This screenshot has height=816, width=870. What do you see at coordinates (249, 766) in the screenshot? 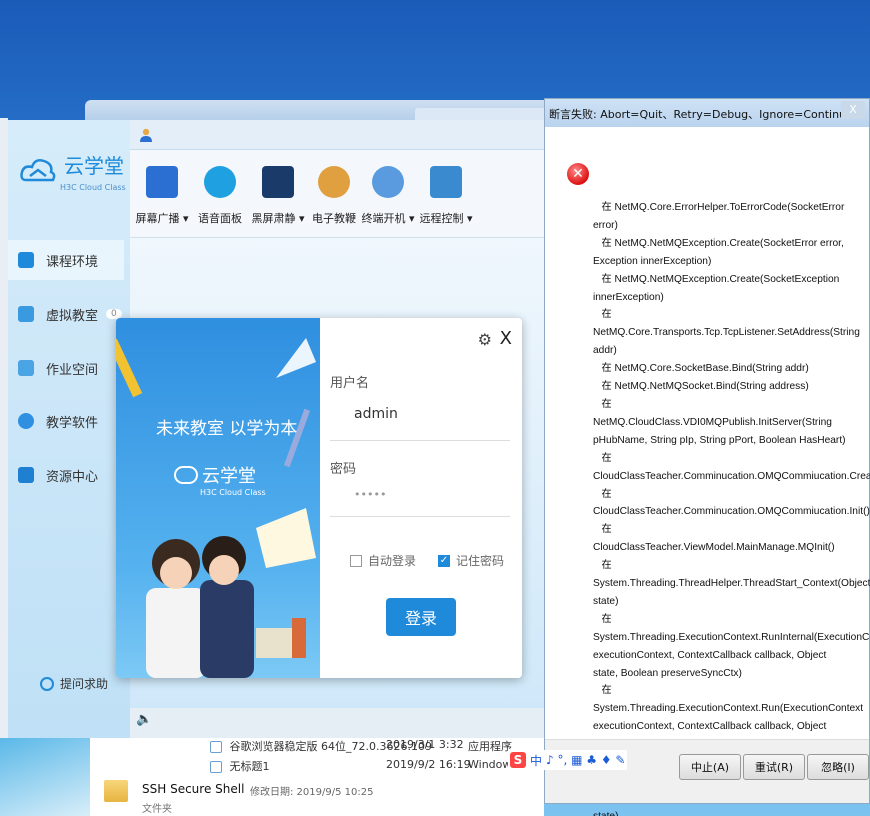
I see `file-name: 无标题1` at bounding box center [249, 766].